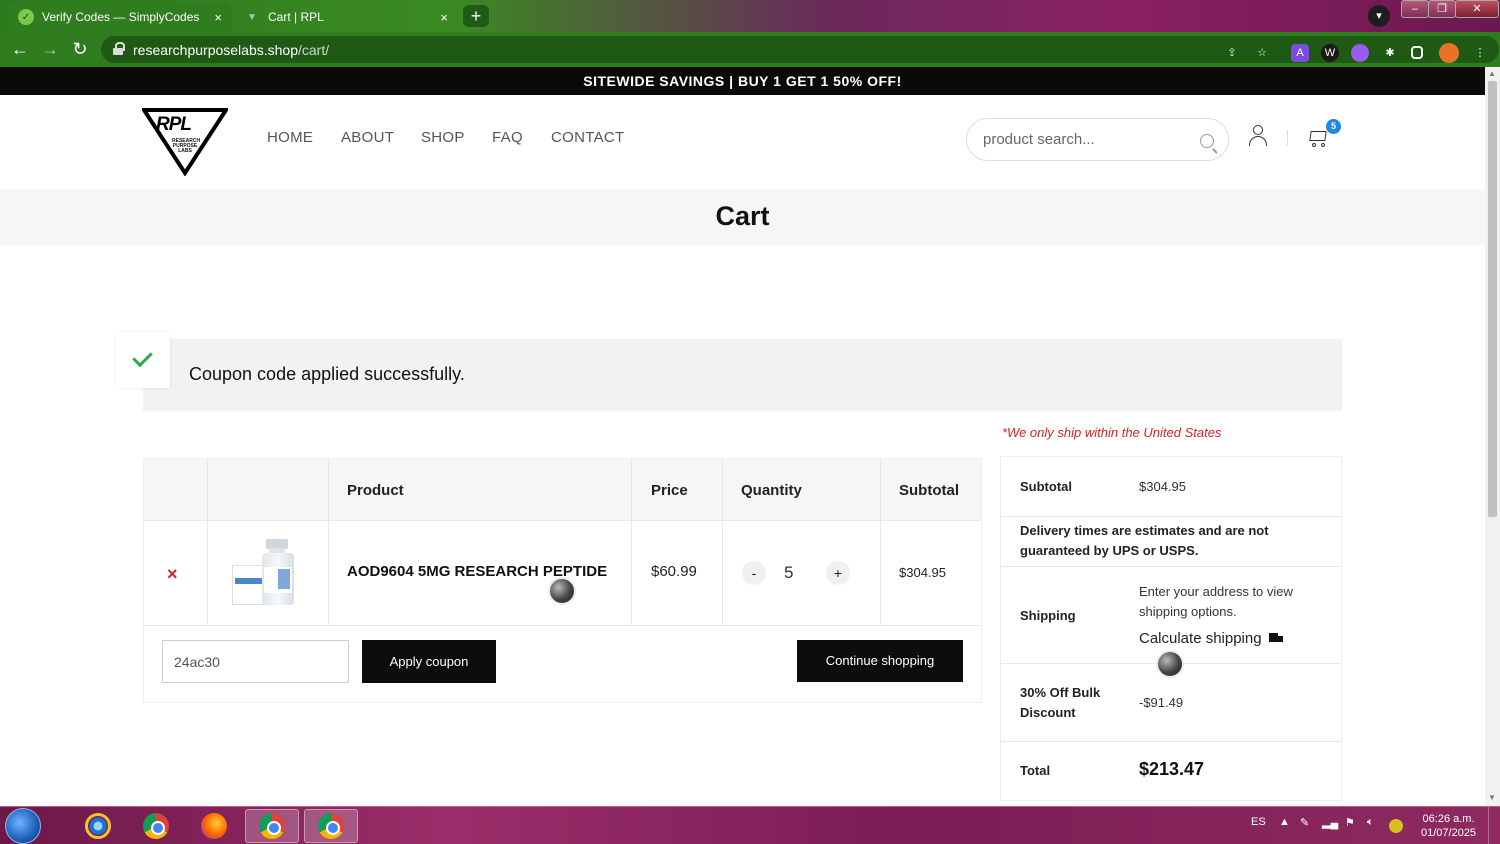 This screenshot has width=1500, height=844. What do you see at coordinates (1492, 797) in the screenshot?
I see `scroll-down-icon: ▼` at bounding box center [1492, 797].